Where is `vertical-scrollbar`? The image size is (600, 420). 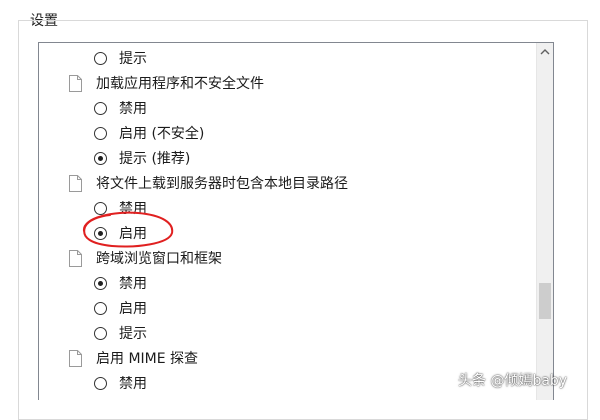
vertical-scrollbar is located at coordinates (544, 221).